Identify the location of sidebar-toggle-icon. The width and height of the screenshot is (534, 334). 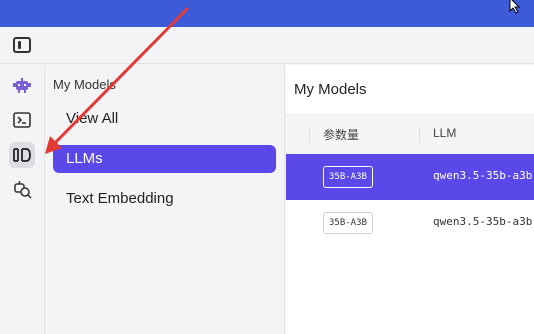
(22, 45).